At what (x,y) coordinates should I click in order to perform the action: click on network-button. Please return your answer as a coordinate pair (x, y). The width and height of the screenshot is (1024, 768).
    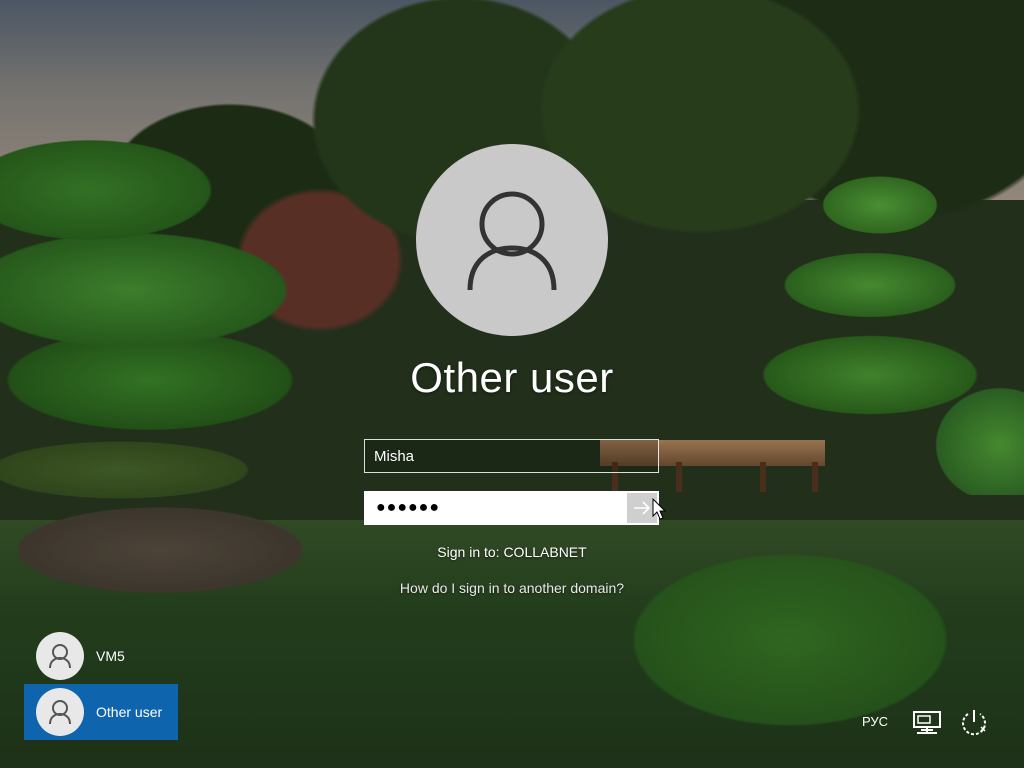
    Looking at the image, I should click on (927, 723).